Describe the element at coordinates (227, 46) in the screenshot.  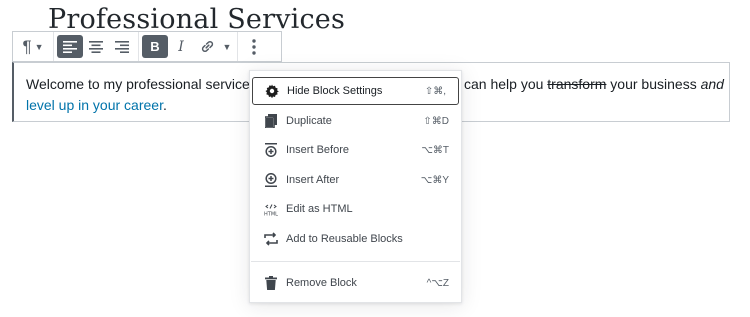
I see `more-rich-text-icon: ▼` at that location.